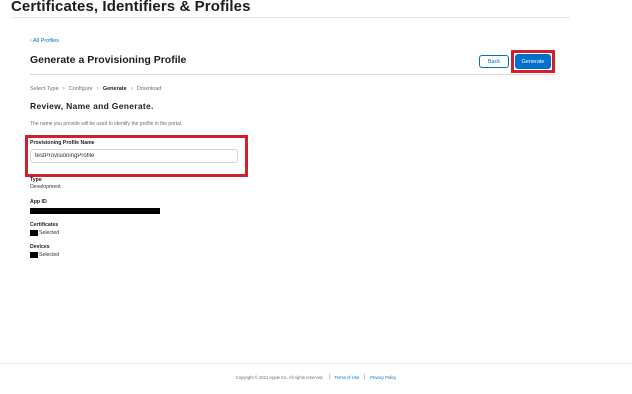  What do you see at coordinates (38, 202) in the screenshot?
I see `app-id-label: App ID` at bounding box center [38, 202].